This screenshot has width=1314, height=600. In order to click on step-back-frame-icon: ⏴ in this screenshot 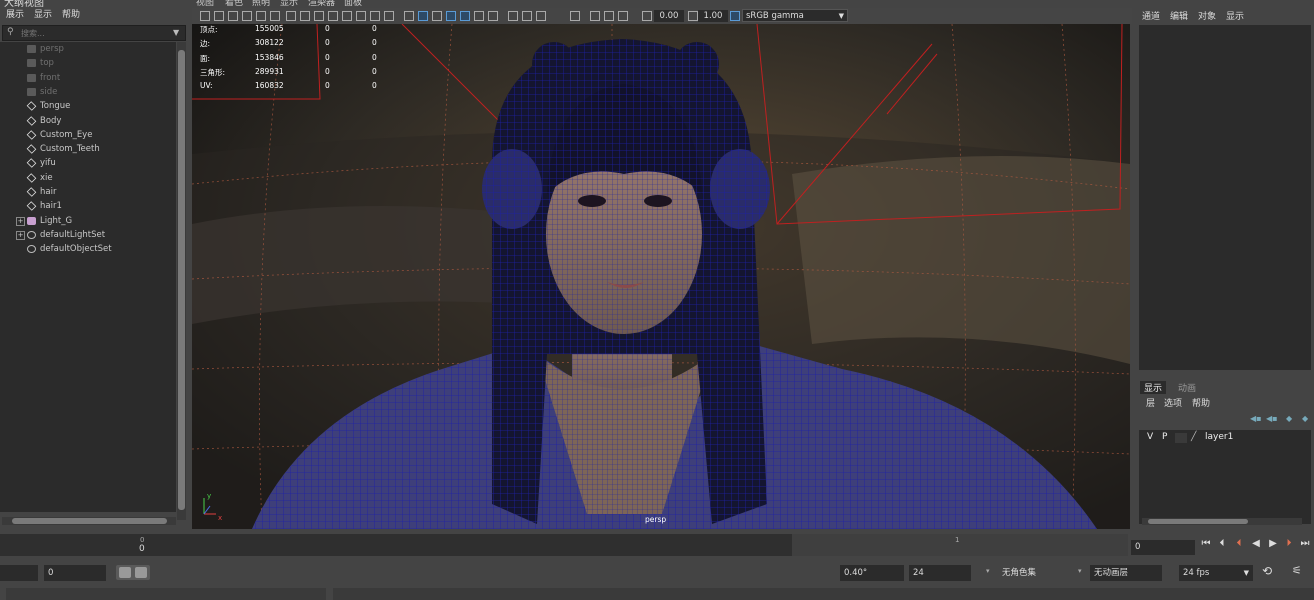, I will do `click(1222, 544)`.